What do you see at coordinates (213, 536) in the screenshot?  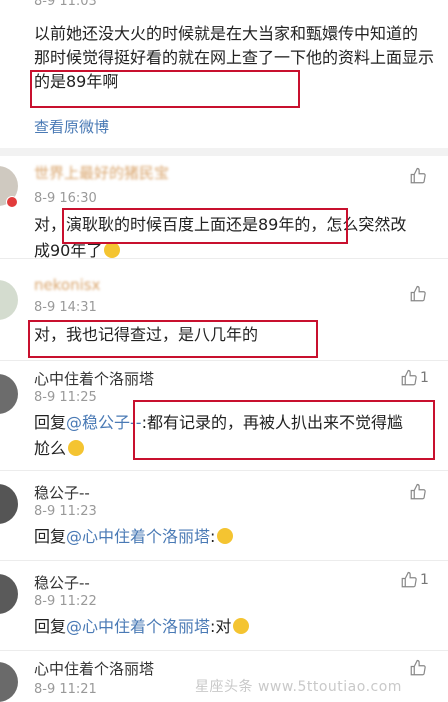 I see `comment-body: :` at bounding box center [213, 536].